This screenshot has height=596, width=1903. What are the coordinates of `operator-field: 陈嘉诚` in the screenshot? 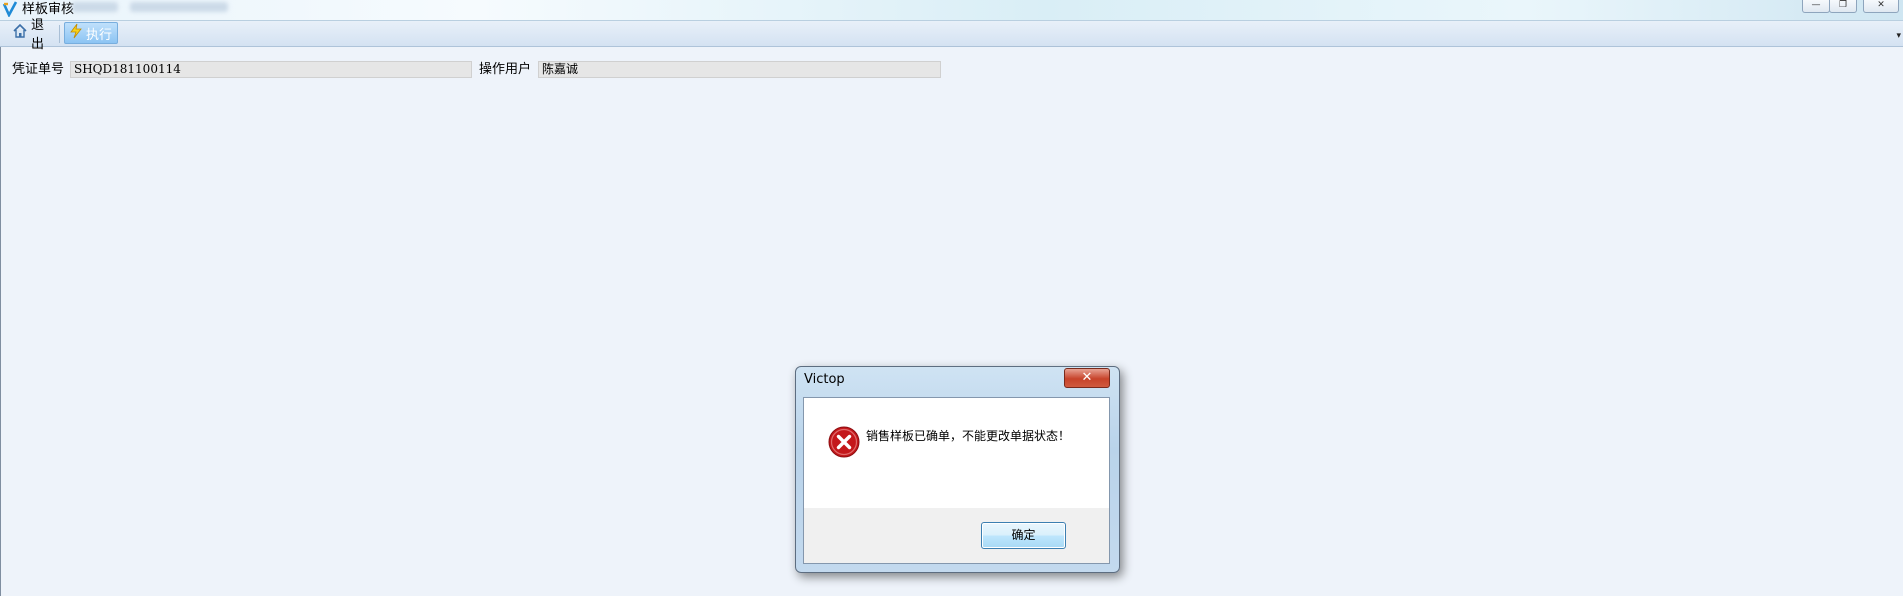 It's located at (739, 69).